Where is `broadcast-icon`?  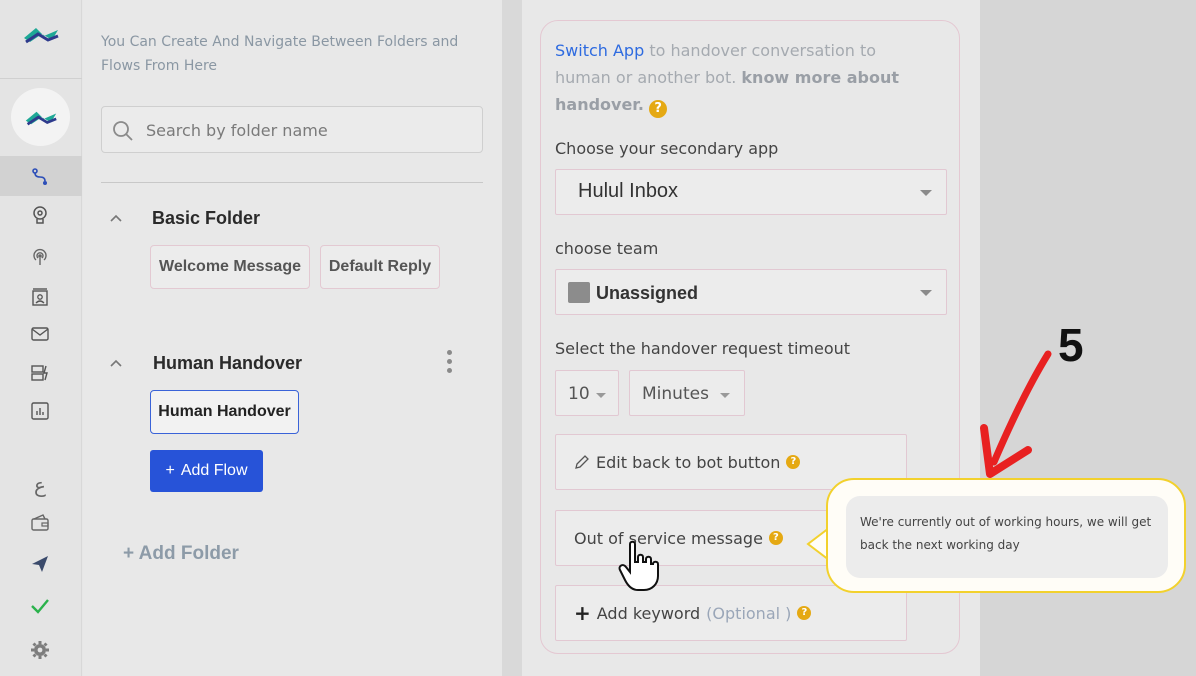
broadcast-icon is located at coordinates (40, 257).